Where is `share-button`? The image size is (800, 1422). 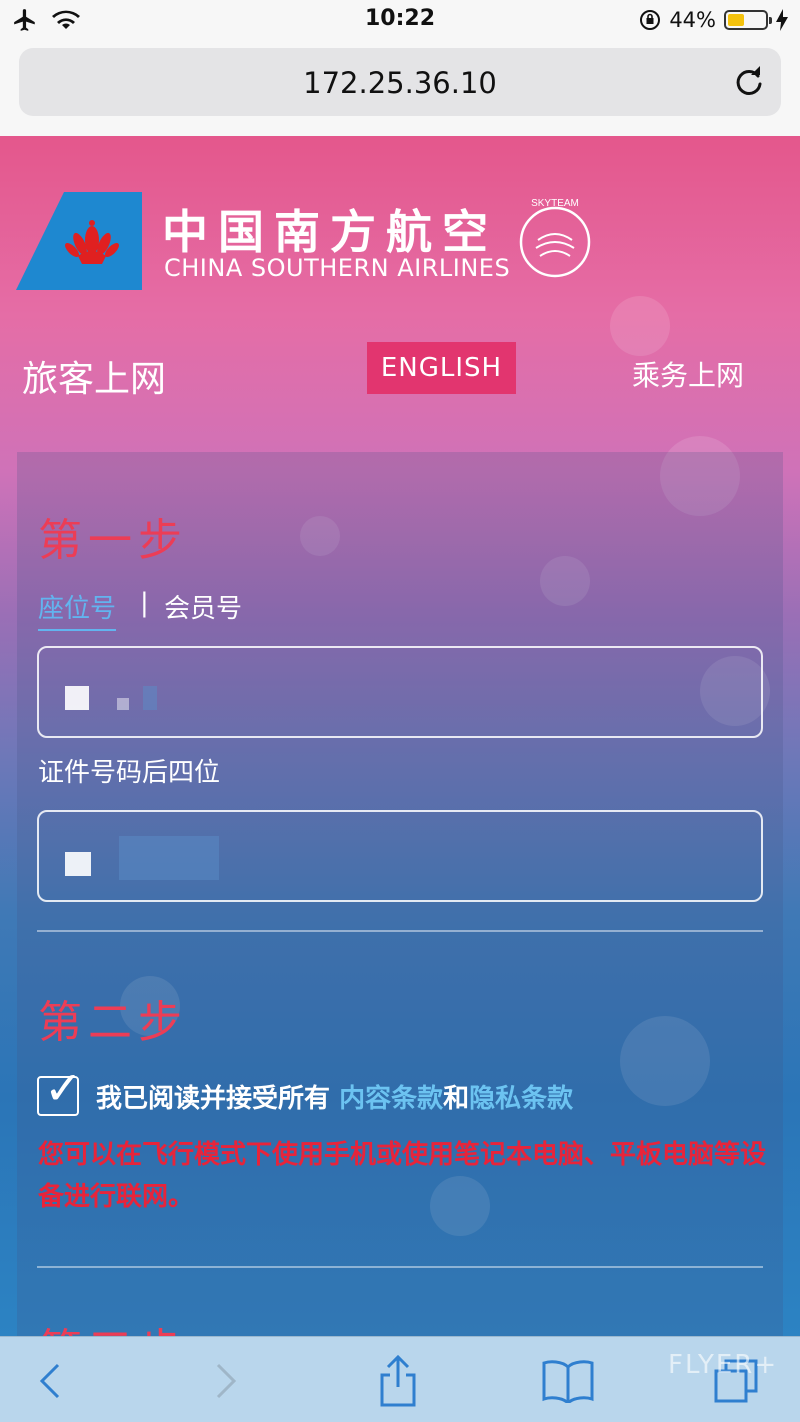 share-button is located at coordinates (398, 1381).